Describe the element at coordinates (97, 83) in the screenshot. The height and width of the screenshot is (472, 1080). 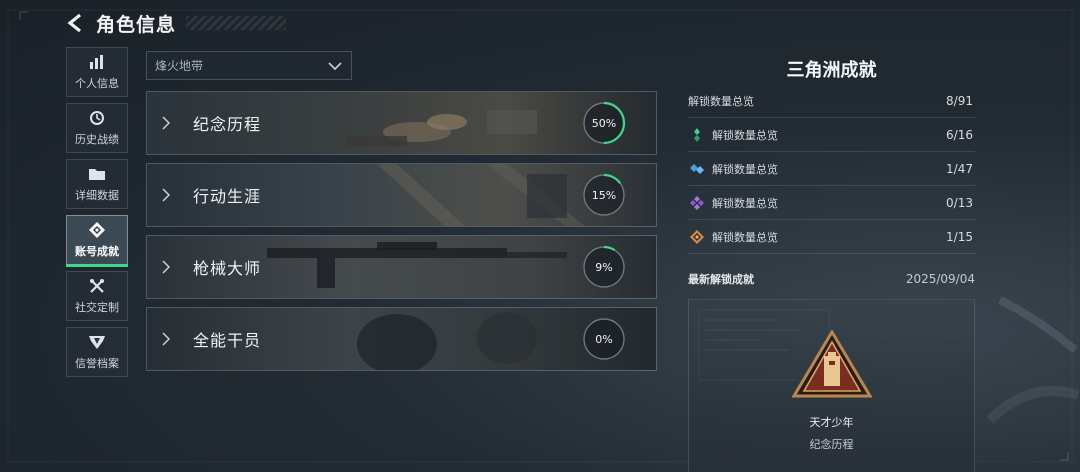
I see `sidebar-item-label: 个人信息` at that location.